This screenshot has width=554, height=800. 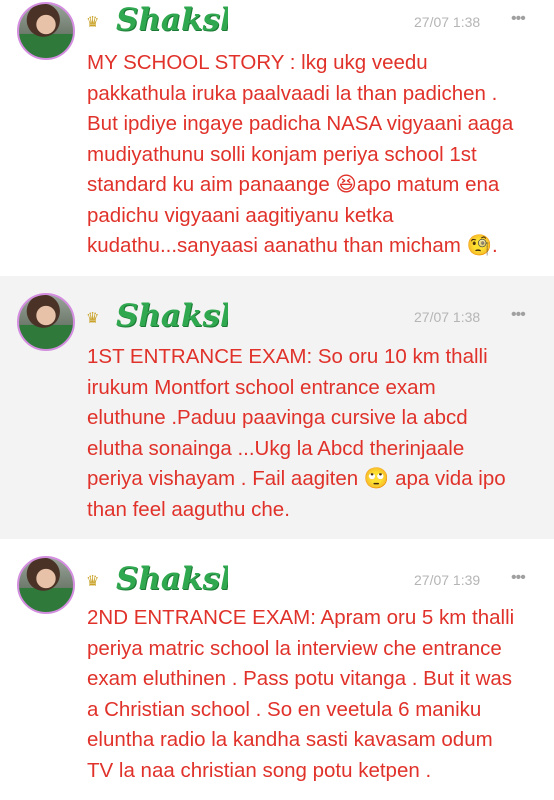 I want to click on post-time: 27/07 1:39, so click(x=447, y=580).